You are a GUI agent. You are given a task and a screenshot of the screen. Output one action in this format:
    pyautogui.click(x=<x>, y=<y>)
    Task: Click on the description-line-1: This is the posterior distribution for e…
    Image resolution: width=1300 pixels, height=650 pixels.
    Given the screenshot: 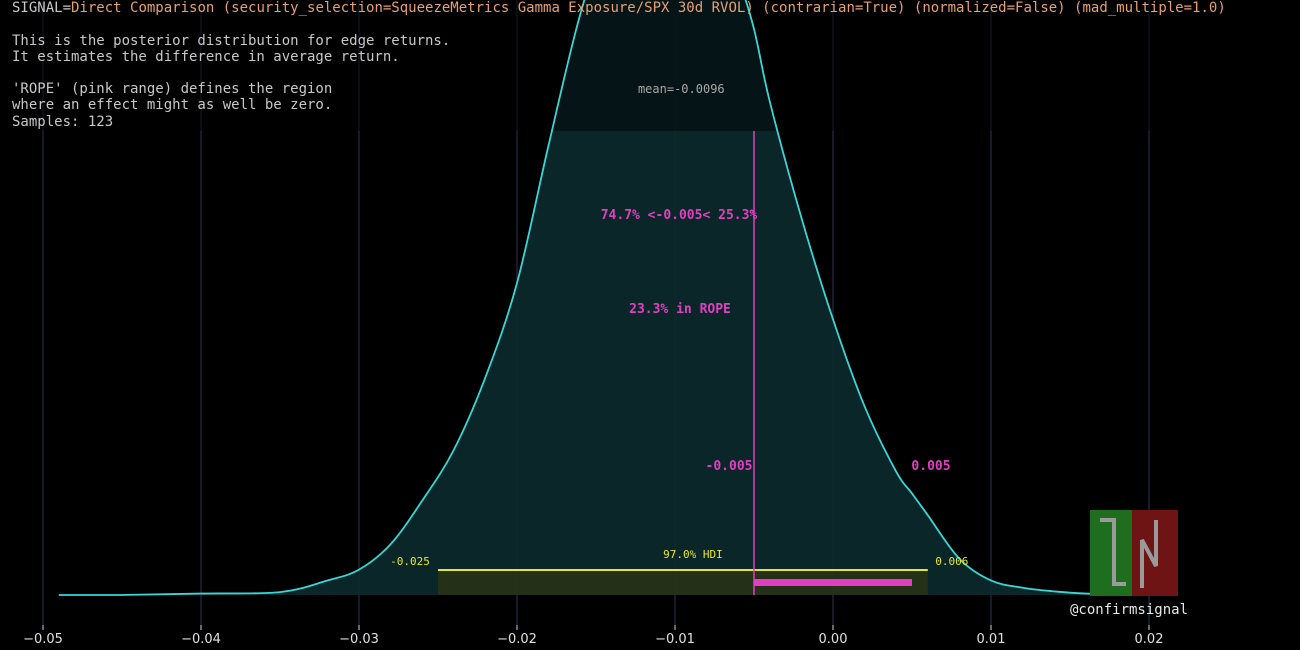 What is the action you would take?
    pyautogui.click(x=231, y=41)
    